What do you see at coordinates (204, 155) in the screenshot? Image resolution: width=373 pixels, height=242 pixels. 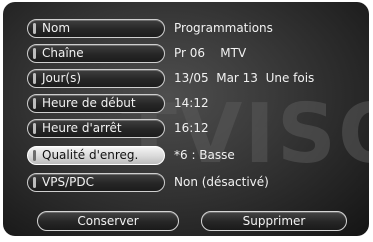 I see `quality-value: *6 : Basse` at bounding box center [204, 155].